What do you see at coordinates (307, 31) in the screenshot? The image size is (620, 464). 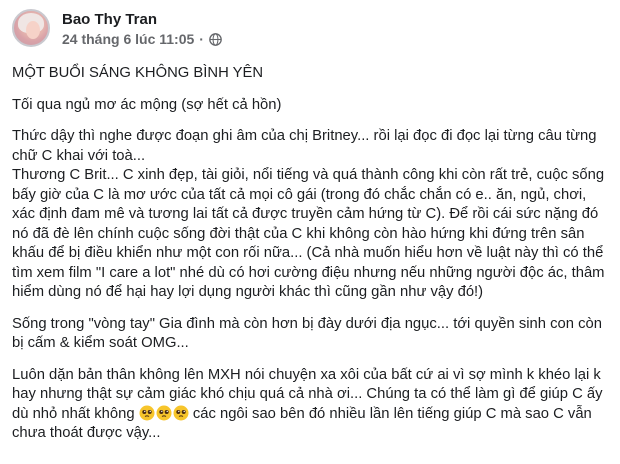 I see `post-header: Bao Thy Tran 24 tháng 6 lúc 11:05 ·` at bounding box center [307, 31].